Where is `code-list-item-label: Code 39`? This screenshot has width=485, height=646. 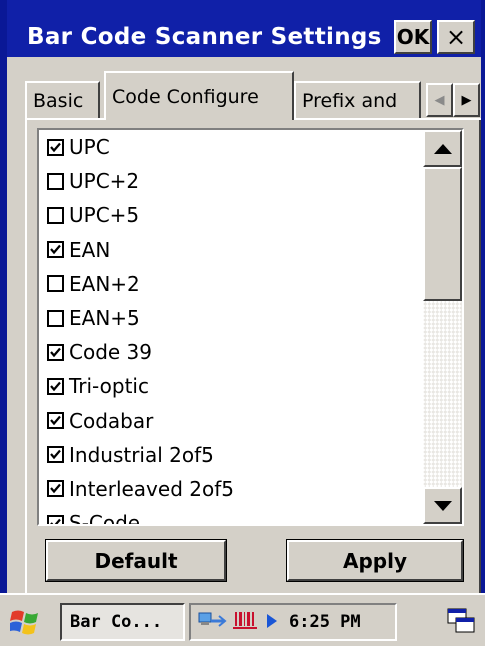
code-list-item-label: Code 39 is located at coordinates (111, 352).